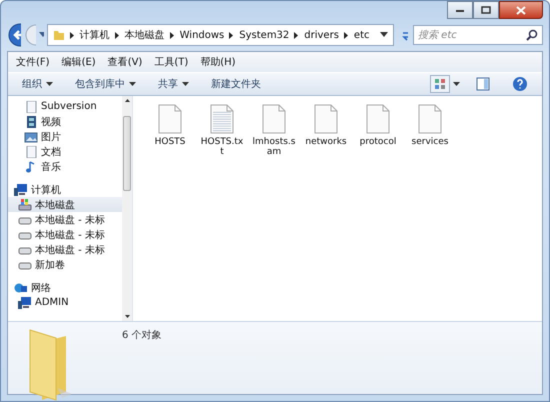 The width and height of the screenshot is (550, 402). Describe the element at coordinates (532, 35) in the screenshot. I see `search-icon` at that location.